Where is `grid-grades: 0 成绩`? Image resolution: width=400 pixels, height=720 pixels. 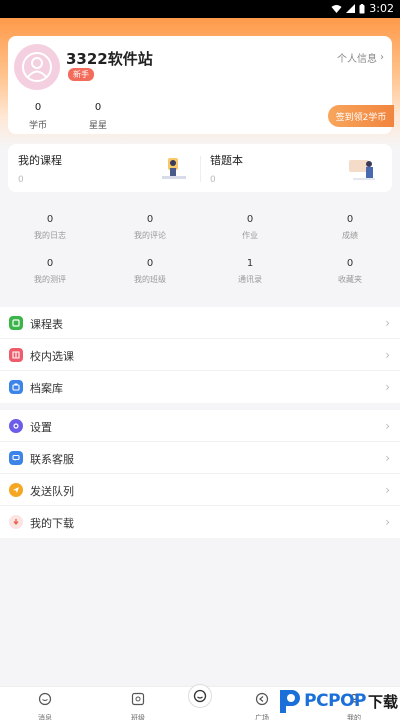 grid-grades: 0 成绩 is located at coordinates (350, 227).